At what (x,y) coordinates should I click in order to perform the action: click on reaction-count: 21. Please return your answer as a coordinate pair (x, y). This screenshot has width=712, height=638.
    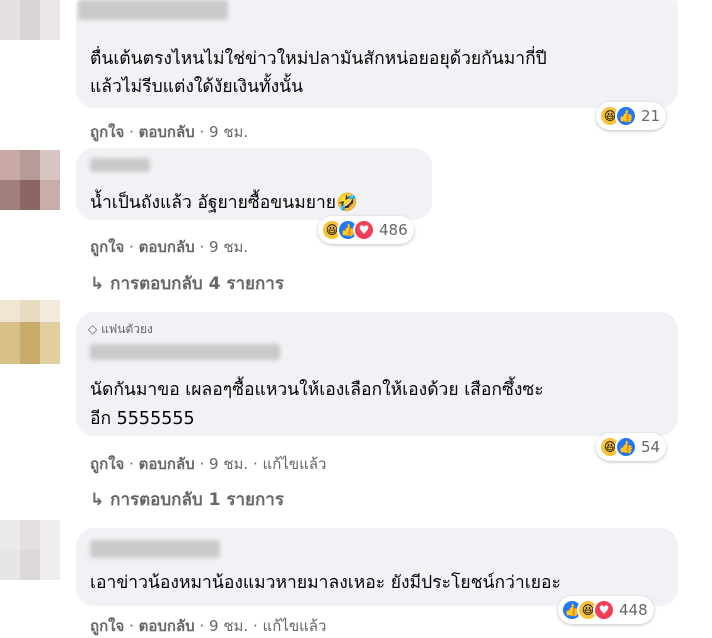
    Looking at the image, I should click on (651, 116).